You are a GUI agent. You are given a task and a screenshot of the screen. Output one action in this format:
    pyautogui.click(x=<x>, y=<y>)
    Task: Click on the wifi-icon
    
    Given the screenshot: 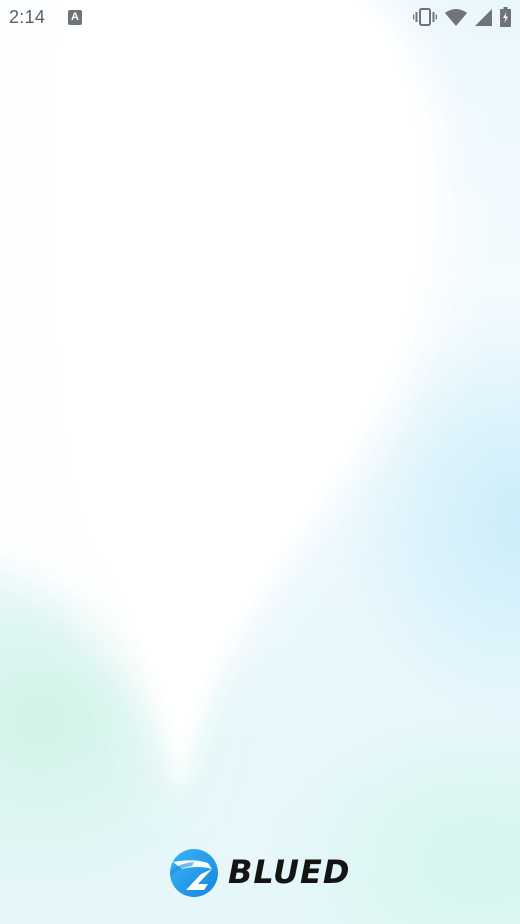 What is the action you would take?
    pyautogui.click(x=456, y=17)
    